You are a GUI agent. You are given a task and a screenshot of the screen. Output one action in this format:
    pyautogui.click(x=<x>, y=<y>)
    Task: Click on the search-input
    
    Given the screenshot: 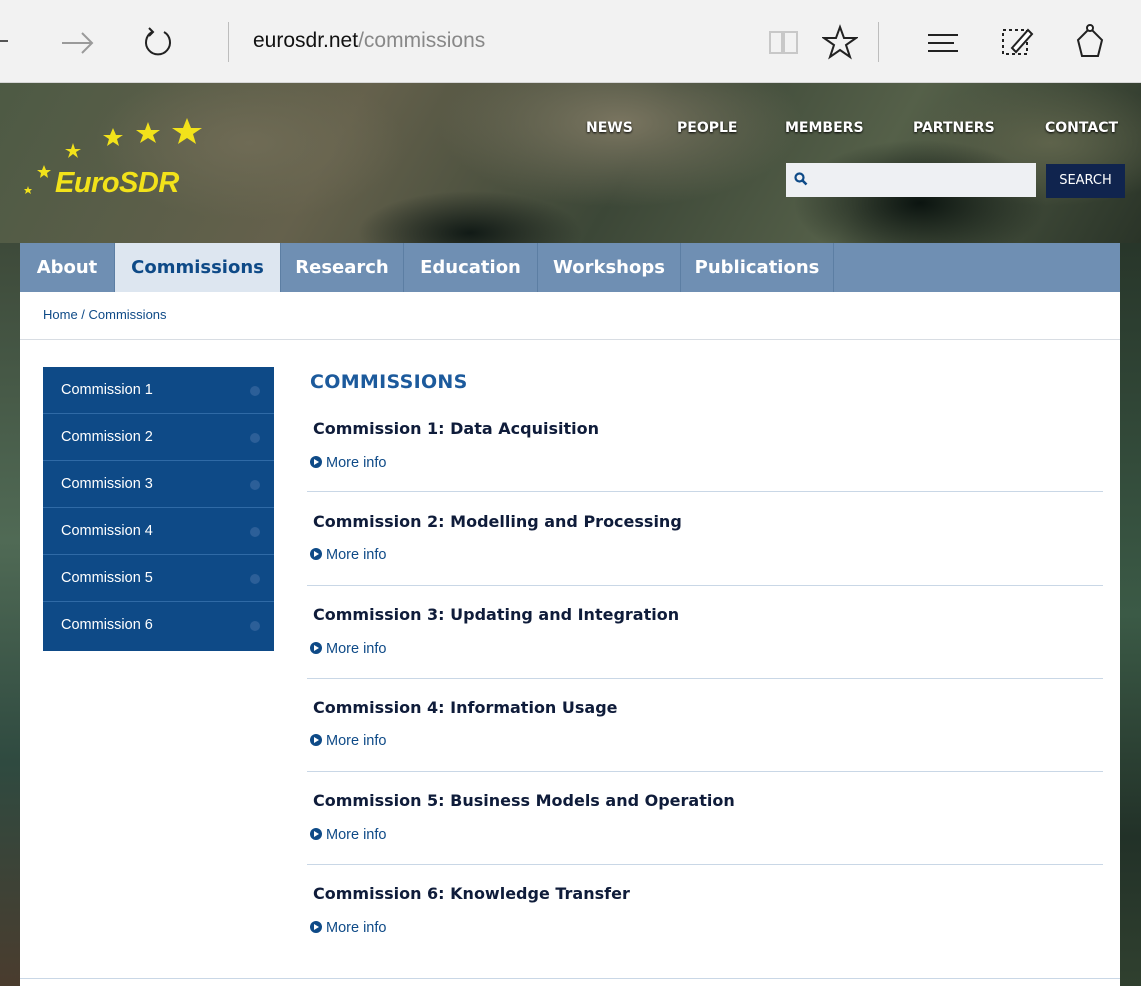 What is the action you would take?
    pyautogui.click(x=911, y=180)
    